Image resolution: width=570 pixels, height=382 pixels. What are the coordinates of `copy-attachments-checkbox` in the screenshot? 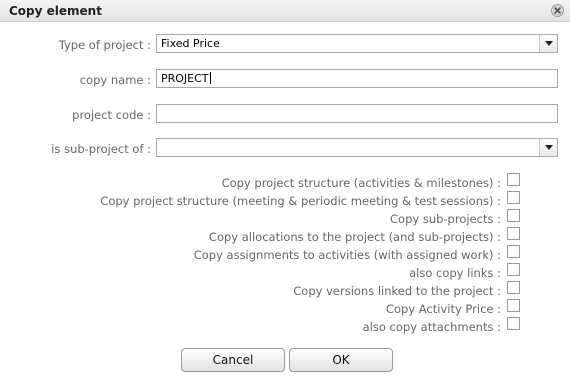 It's located at (513, 323).